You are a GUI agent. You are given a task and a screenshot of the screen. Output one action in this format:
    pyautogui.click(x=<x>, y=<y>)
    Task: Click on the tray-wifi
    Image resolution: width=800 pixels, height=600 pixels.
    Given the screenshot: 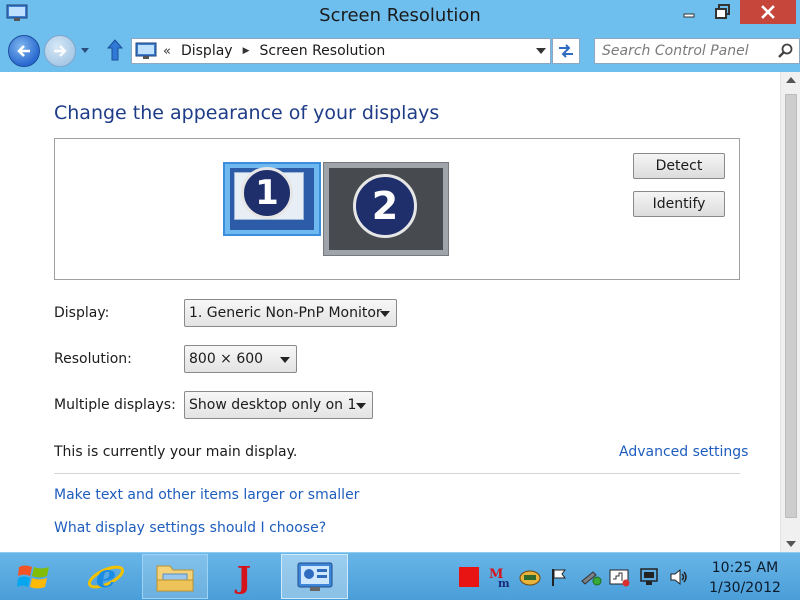 What is the action you would take?
    pyautogui.click(x=620, y=577)
    